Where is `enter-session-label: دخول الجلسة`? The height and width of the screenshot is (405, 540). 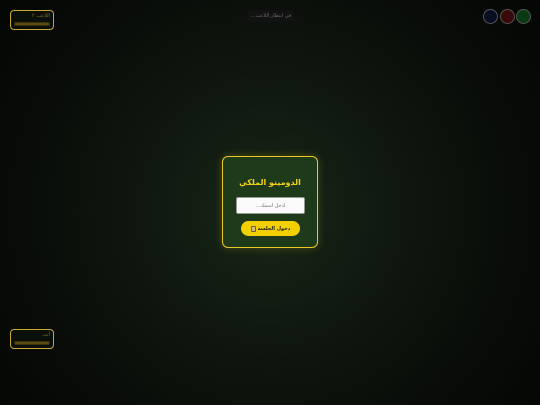
enter-session-label: دخول الجلسة is located at coordinates (274, 228).